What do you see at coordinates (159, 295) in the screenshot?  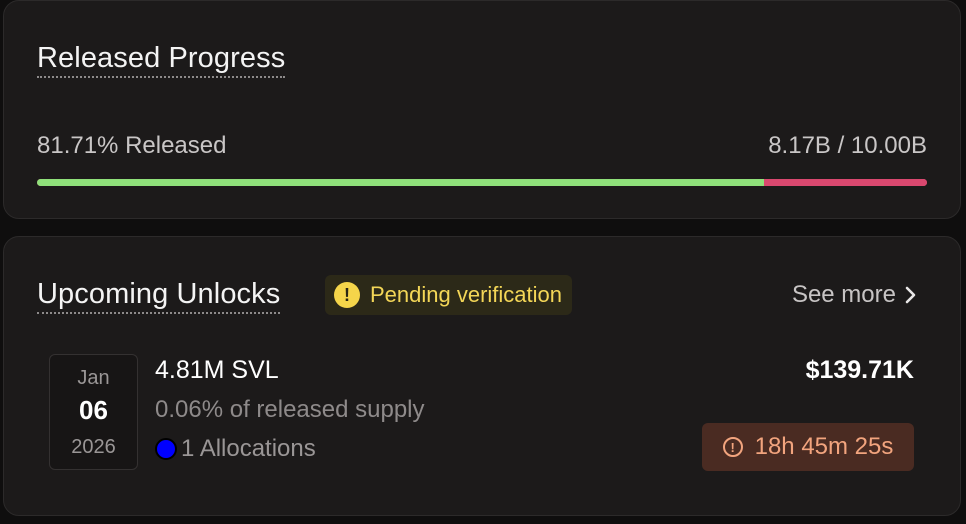 I see `upcoming-unlocks-title: Upcoming Unlocks` at bounding box center [159, 295].